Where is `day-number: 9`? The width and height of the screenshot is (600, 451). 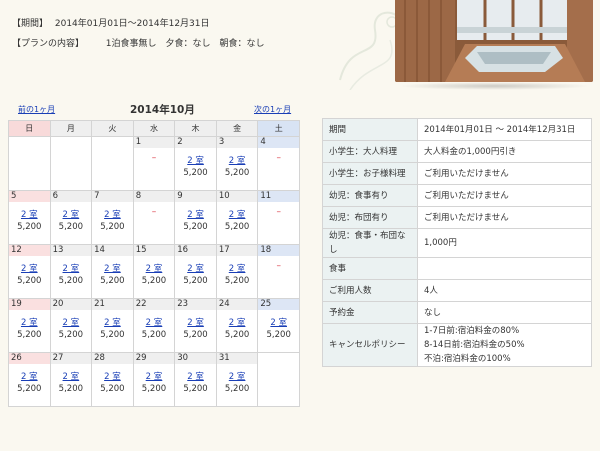 day-number: 9 is located at coordinates (195, 196).